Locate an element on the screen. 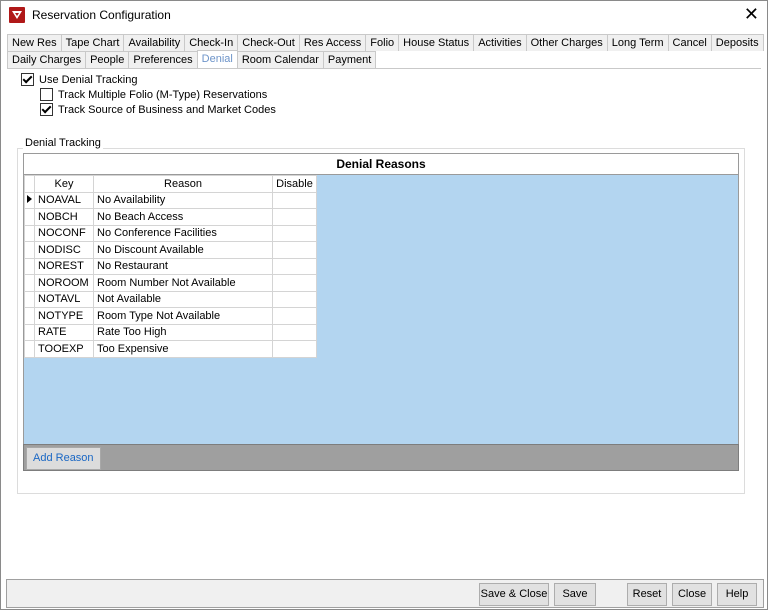  reason-cell: Room Number Not Available is located at coordinates (183, 283).